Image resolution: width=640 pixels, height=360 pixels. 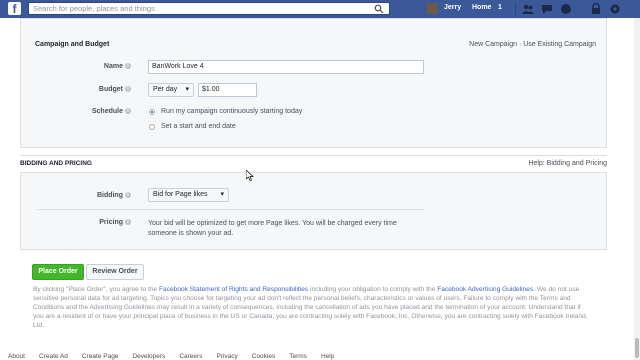 What do you see at coordinates (72, 44) in the screenshot?
I see `campaign-section-title: Campaign and Budget` at bounding box center [72, 44].